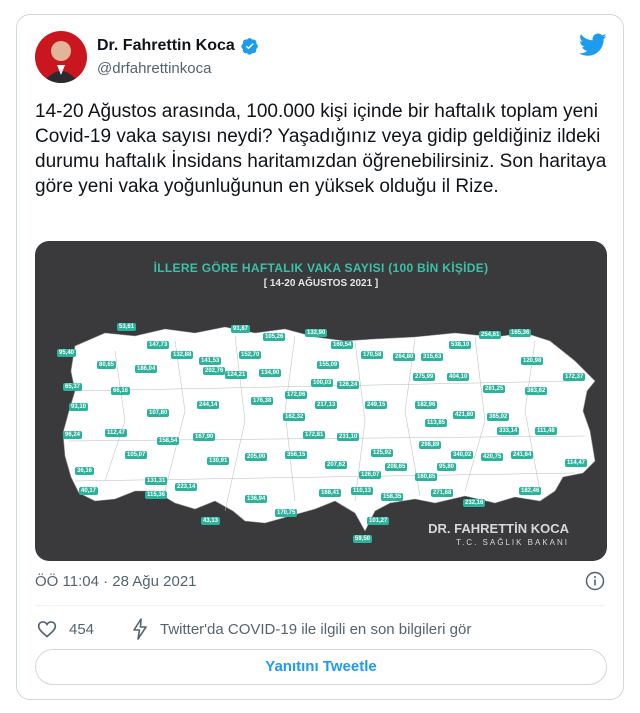  Describe the element at coordinates (426, 477) in the screenshot. I see `map-label: 160,85` at that location.